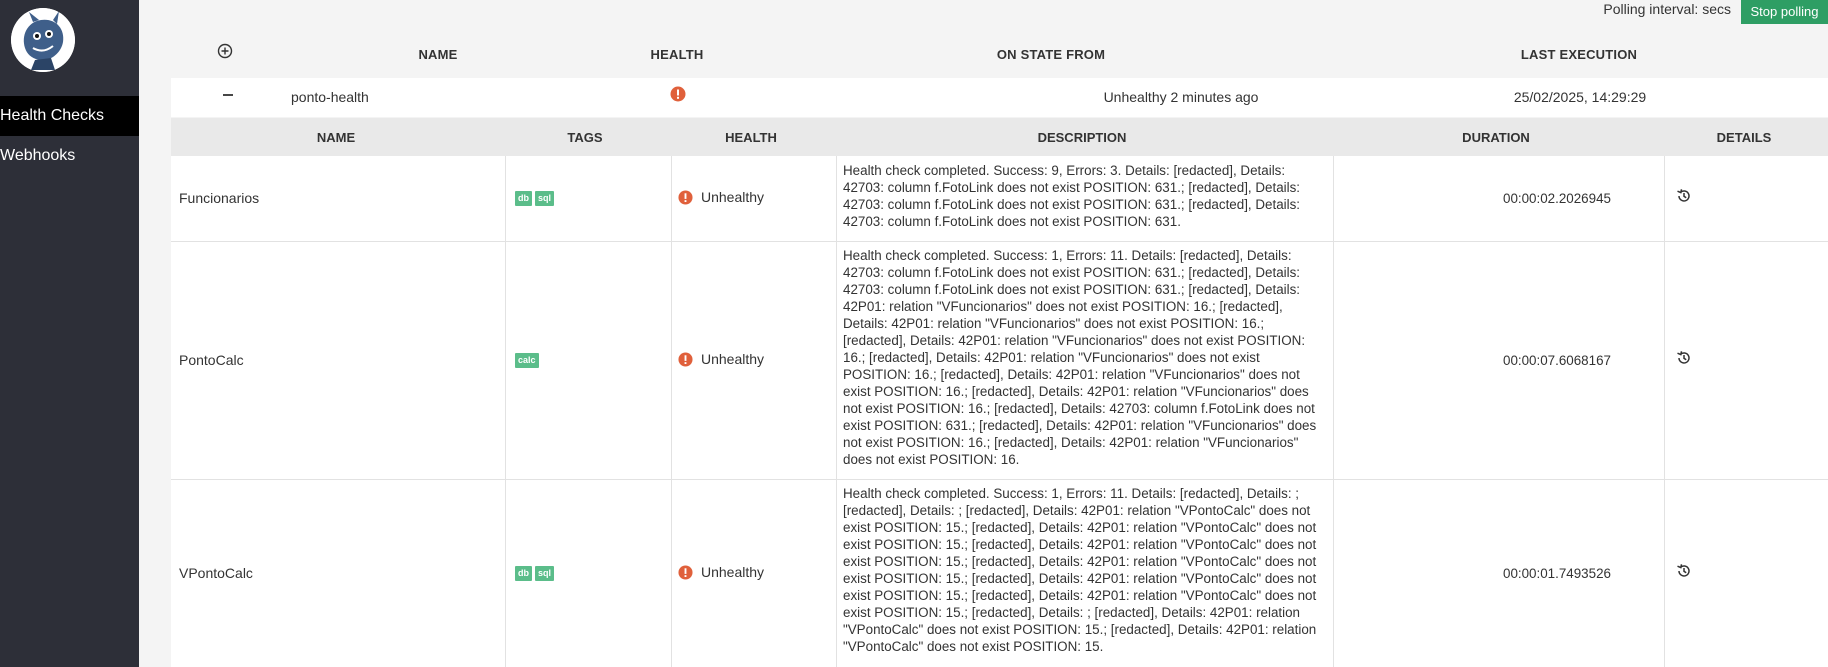 The height and width of the screenshot is (667, 1828). Describe the element at coordinates (228, 95) in the screenshot. I see `minus-icon` at that location.